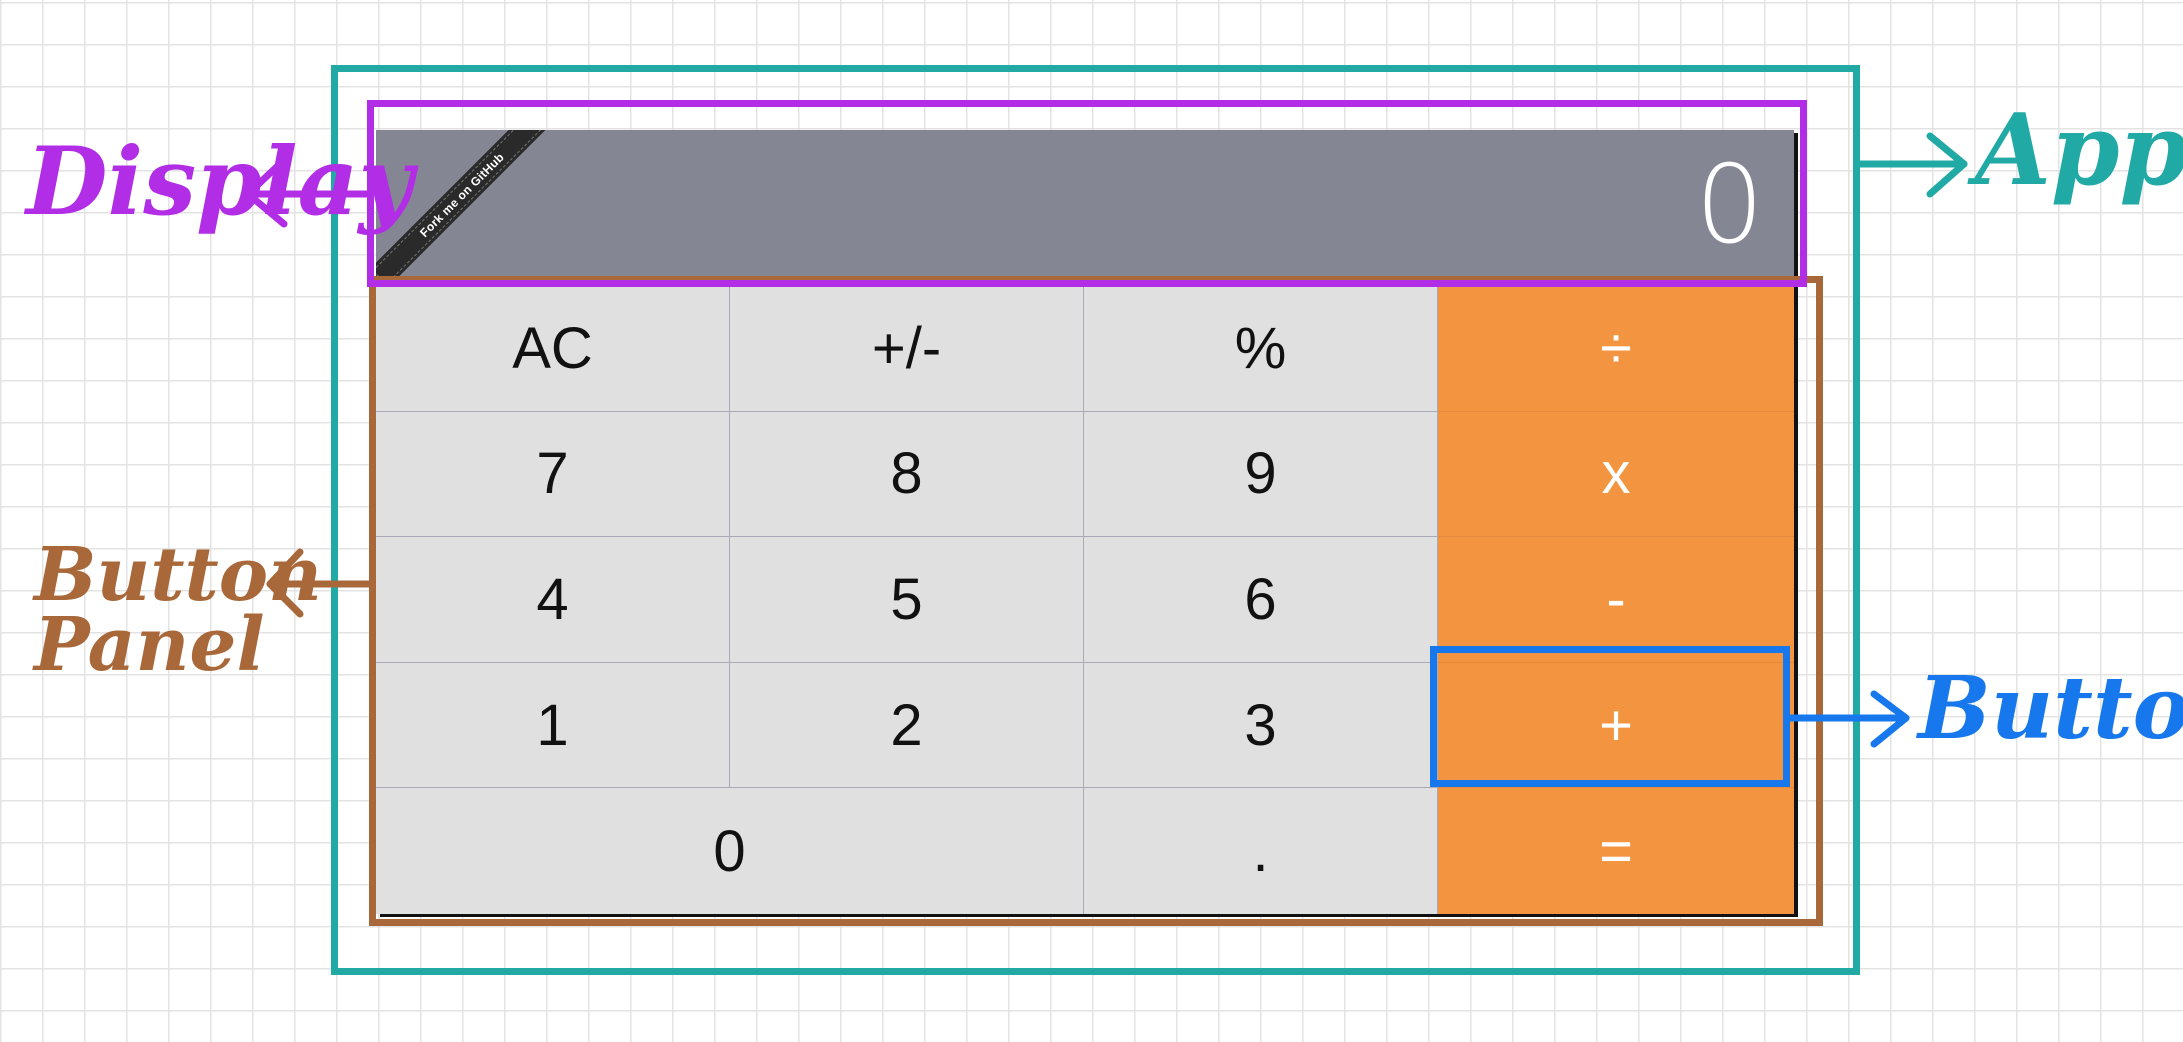  Describe the element at coordinates (1912, 165) in the screenshot. I see `app-arrow-icon` at that location.